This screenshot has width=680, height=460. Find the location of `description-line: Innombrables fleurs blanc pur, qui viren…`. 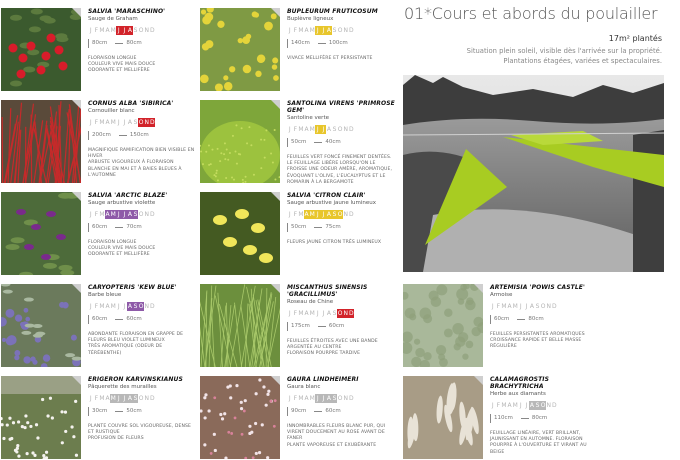

description-line: Innombrables fleurs blanc pur, qui viren… is located at coordinates (336, 433).